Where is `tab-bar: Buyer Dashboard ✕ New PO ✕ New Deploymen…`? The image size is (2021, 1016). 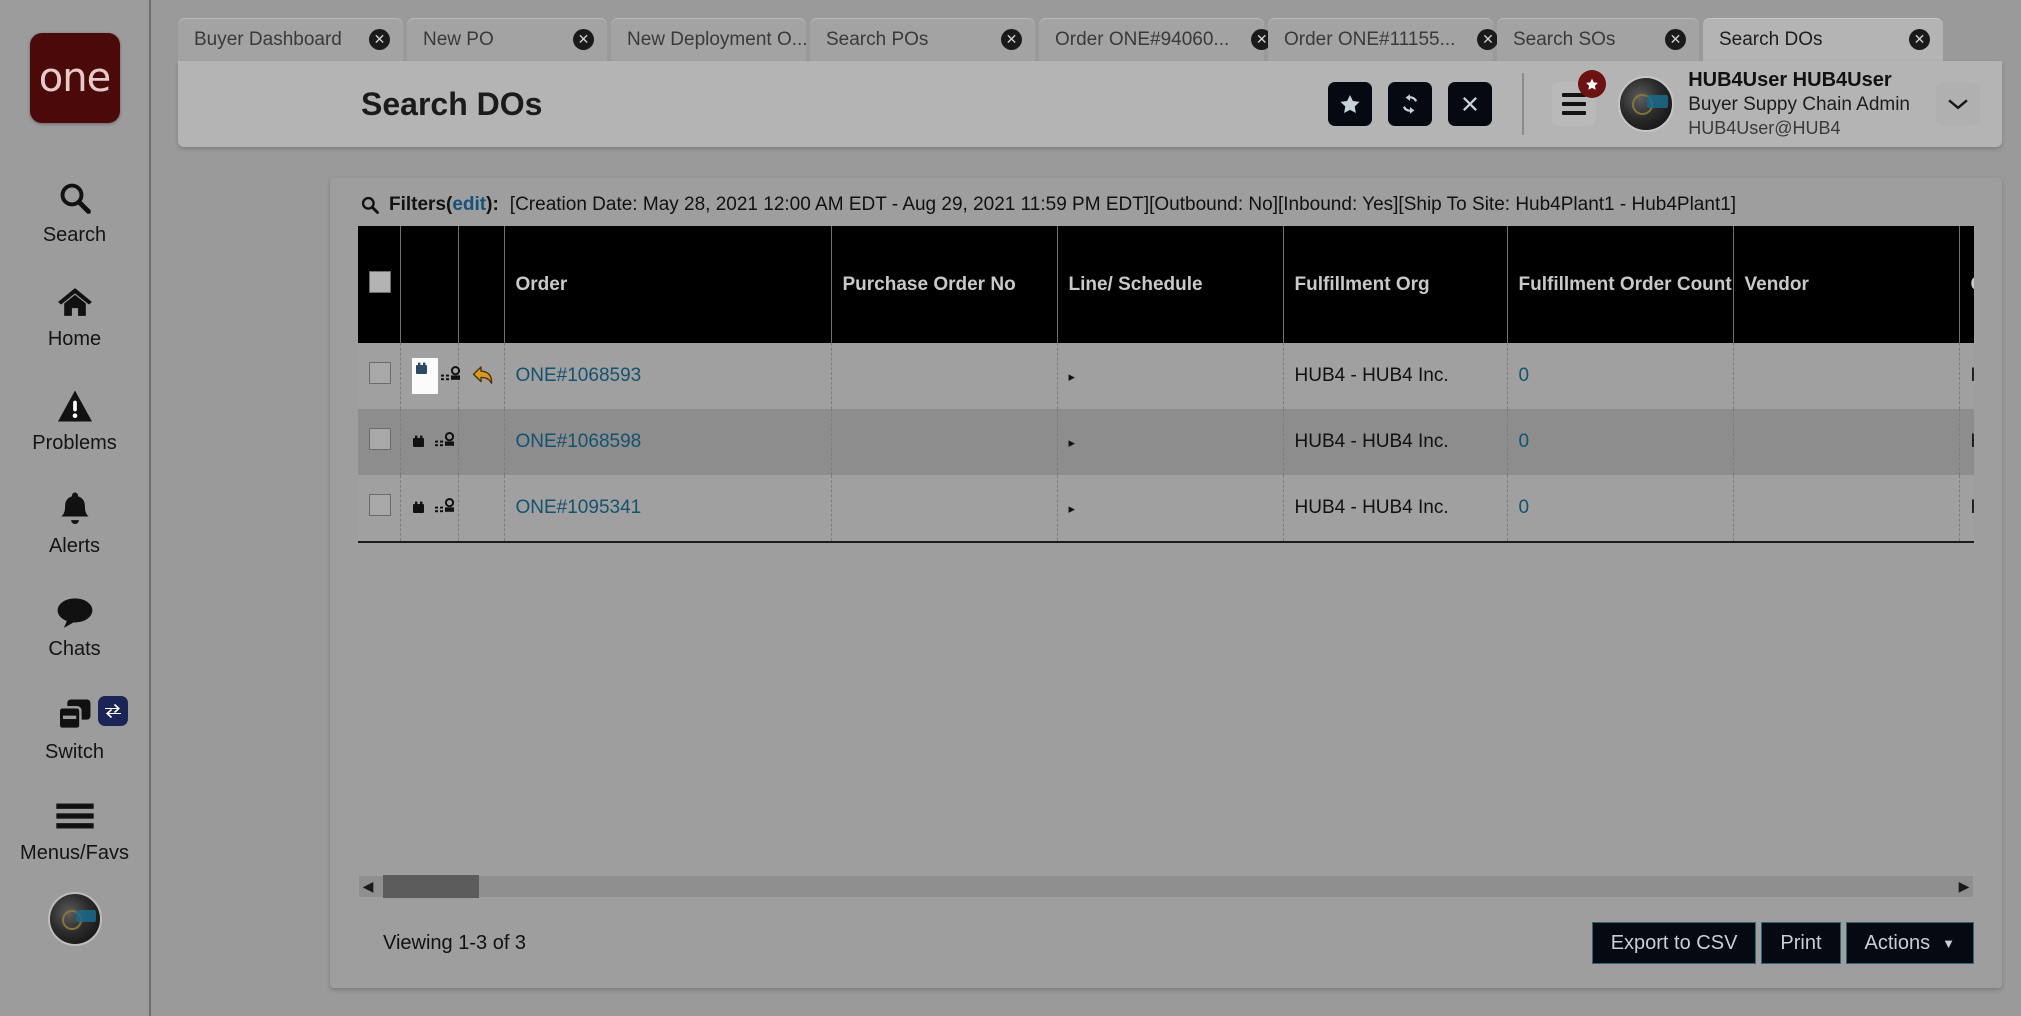 tab-bar: Buyer Dashboard ✕ New PO ✕ New Deploymen… is located at coordinates (1099, 39).